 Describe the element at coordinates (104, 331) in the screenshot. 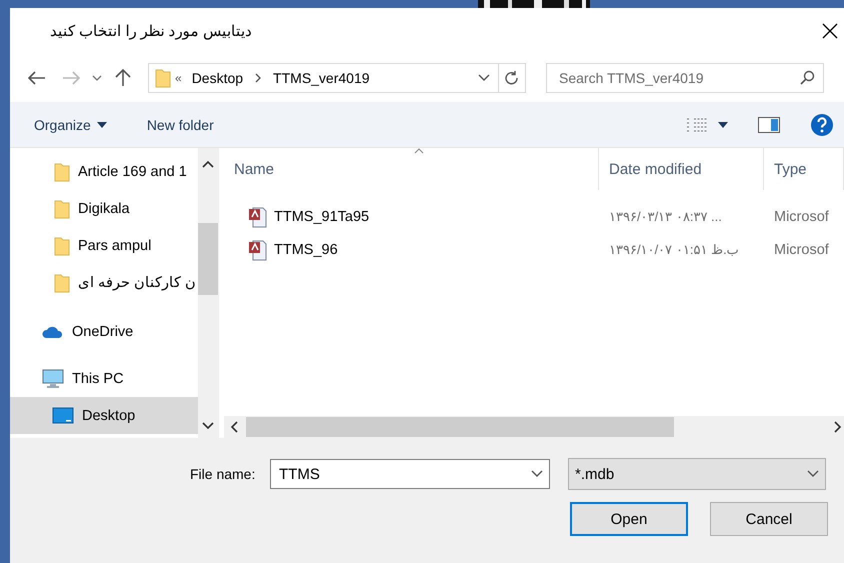

I see `sidebar-item: OneDrive` at that location.